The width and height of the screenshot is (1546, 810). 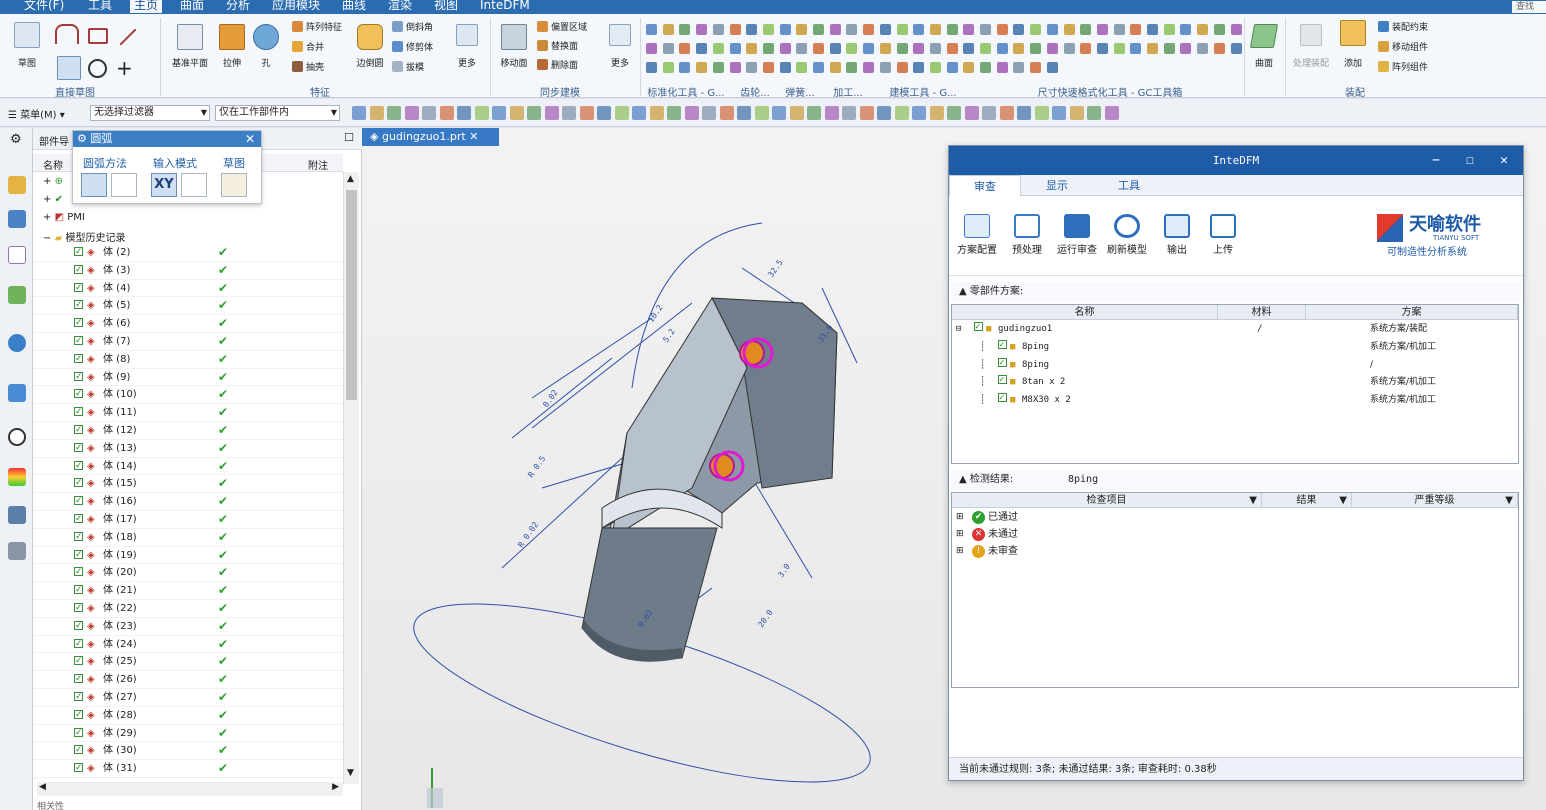 I want to click on reuse-library-icon, so click(x=17, y=295).